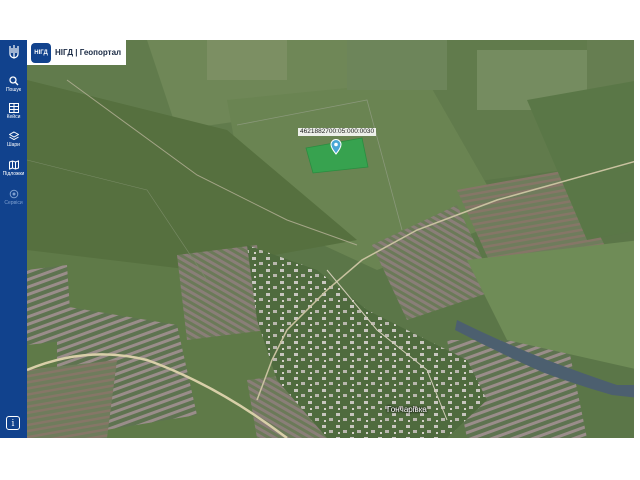  I want to click on app-logo: НІГД, so click(41, 52).